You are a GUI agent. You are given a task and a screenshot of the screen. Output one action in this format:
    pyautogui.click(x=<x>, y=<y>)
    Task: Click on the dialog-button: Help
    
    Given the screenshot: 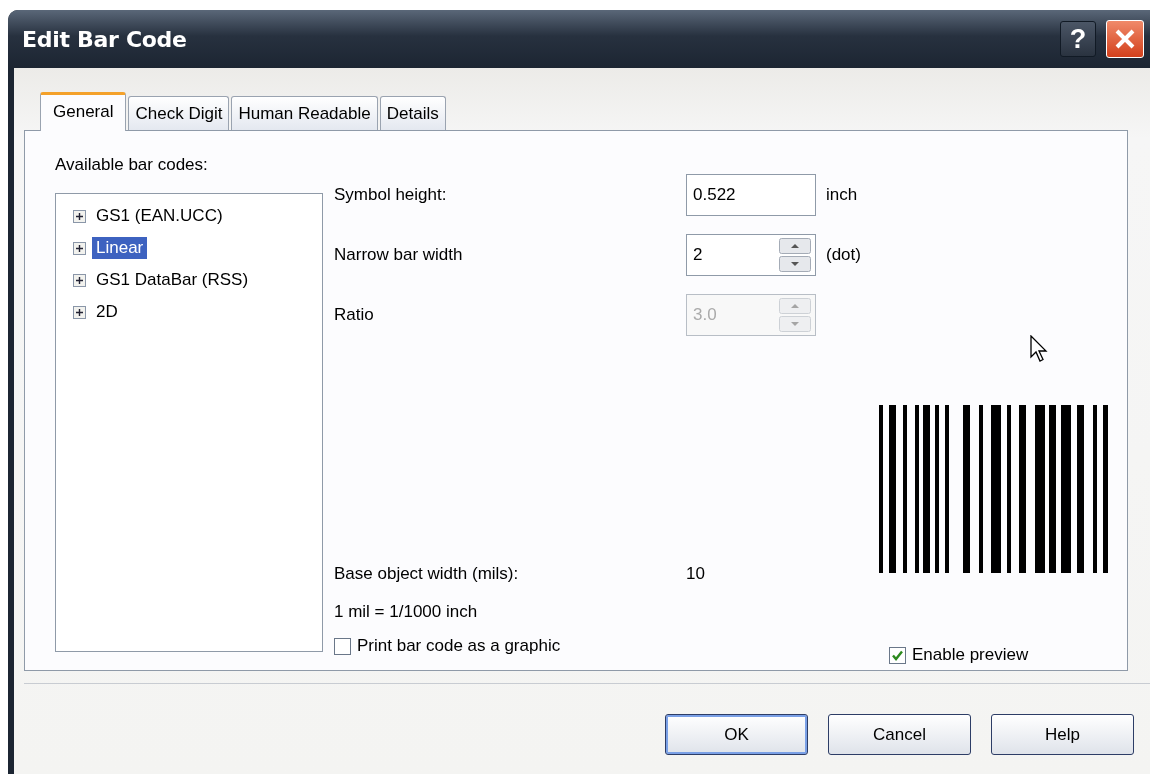 What is the action you would take?
    pyautogui.click(x=1062, y=734)
    